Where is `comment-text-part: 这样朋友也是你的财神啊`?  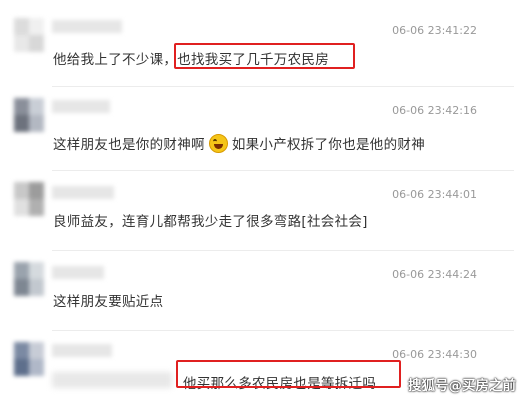
comment-text-part: 这样朋友也是你的财神啊 is located at coordinates (129, 145).